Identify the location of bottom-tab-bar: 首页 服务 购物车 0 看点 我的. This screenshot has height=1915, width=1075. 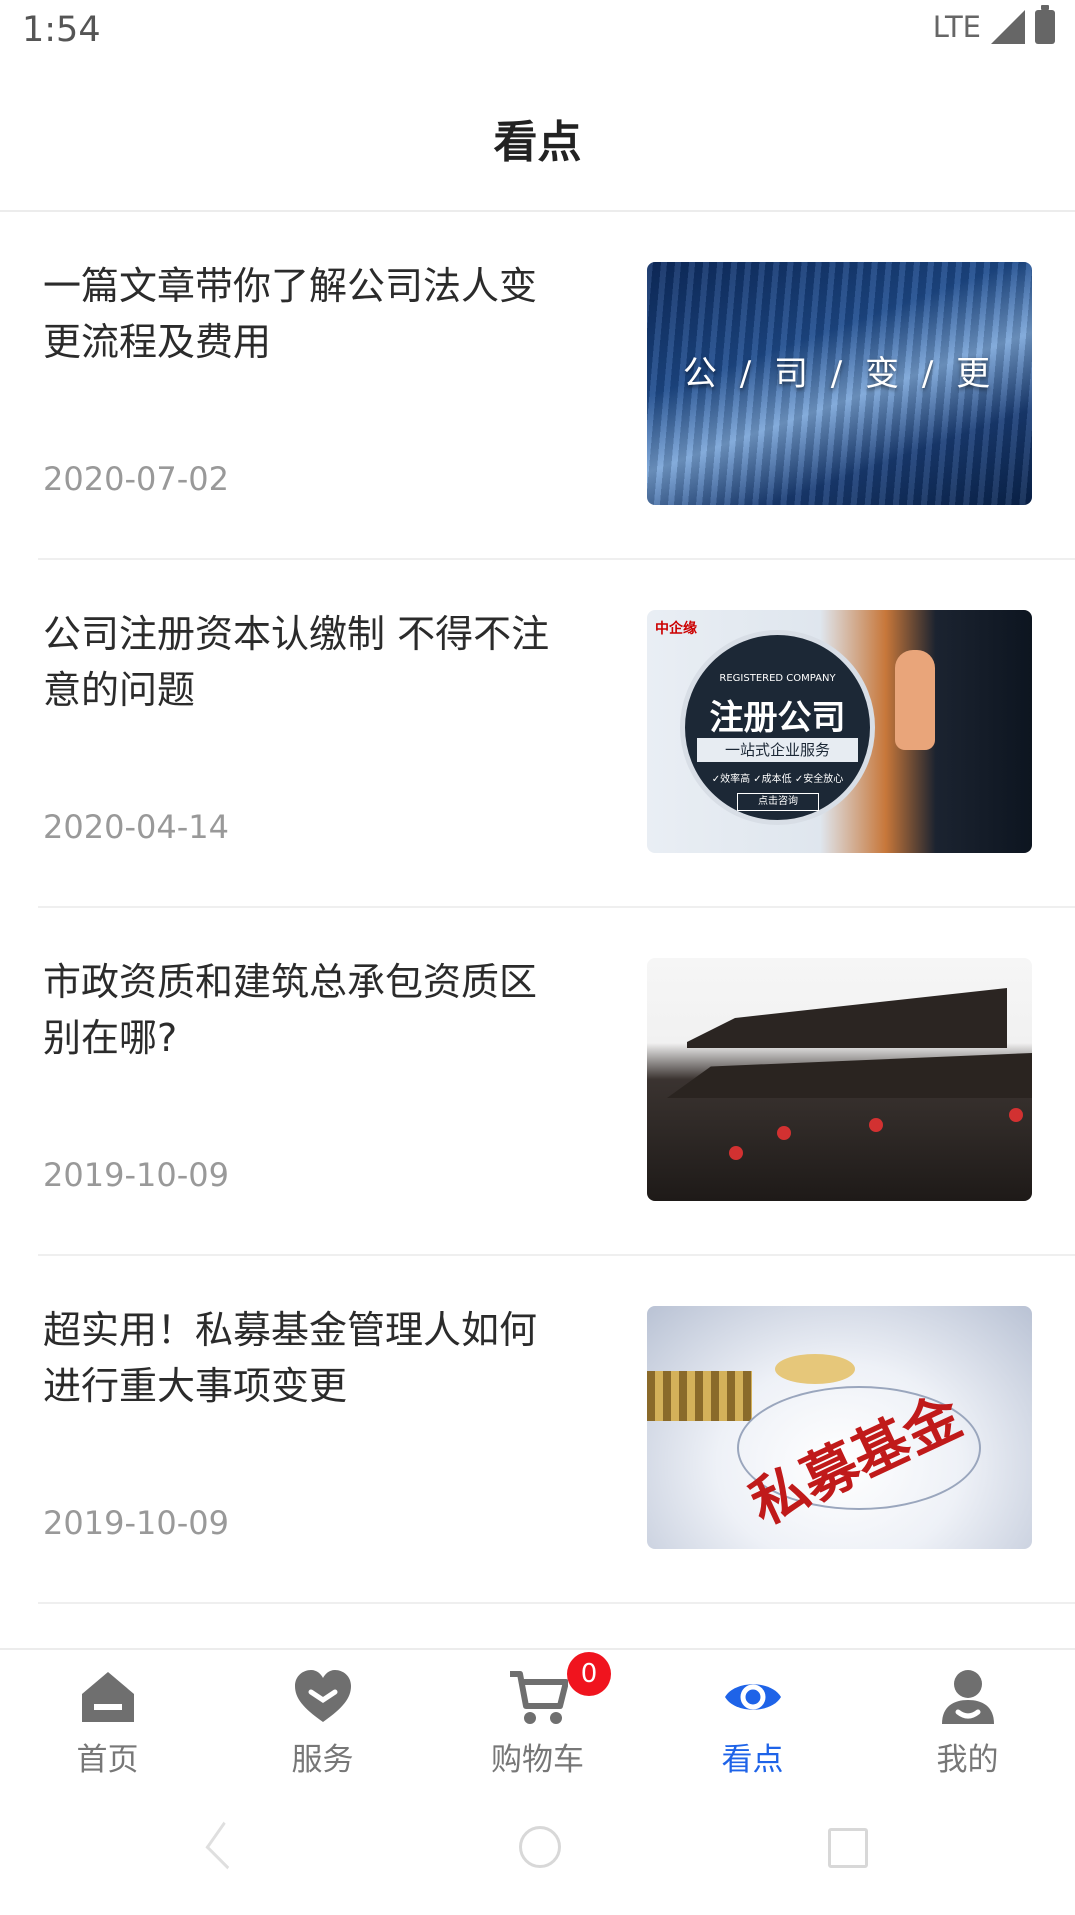
(537, 1714).